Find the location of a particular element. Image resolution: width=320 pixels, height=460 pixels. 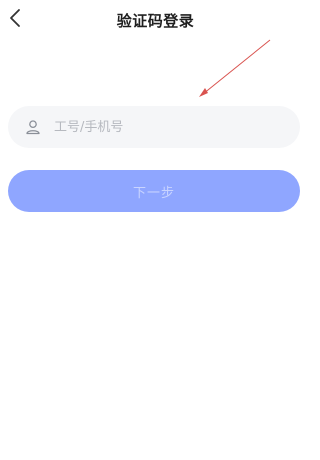

annotation-arrow is located at coordinates (235, 68).